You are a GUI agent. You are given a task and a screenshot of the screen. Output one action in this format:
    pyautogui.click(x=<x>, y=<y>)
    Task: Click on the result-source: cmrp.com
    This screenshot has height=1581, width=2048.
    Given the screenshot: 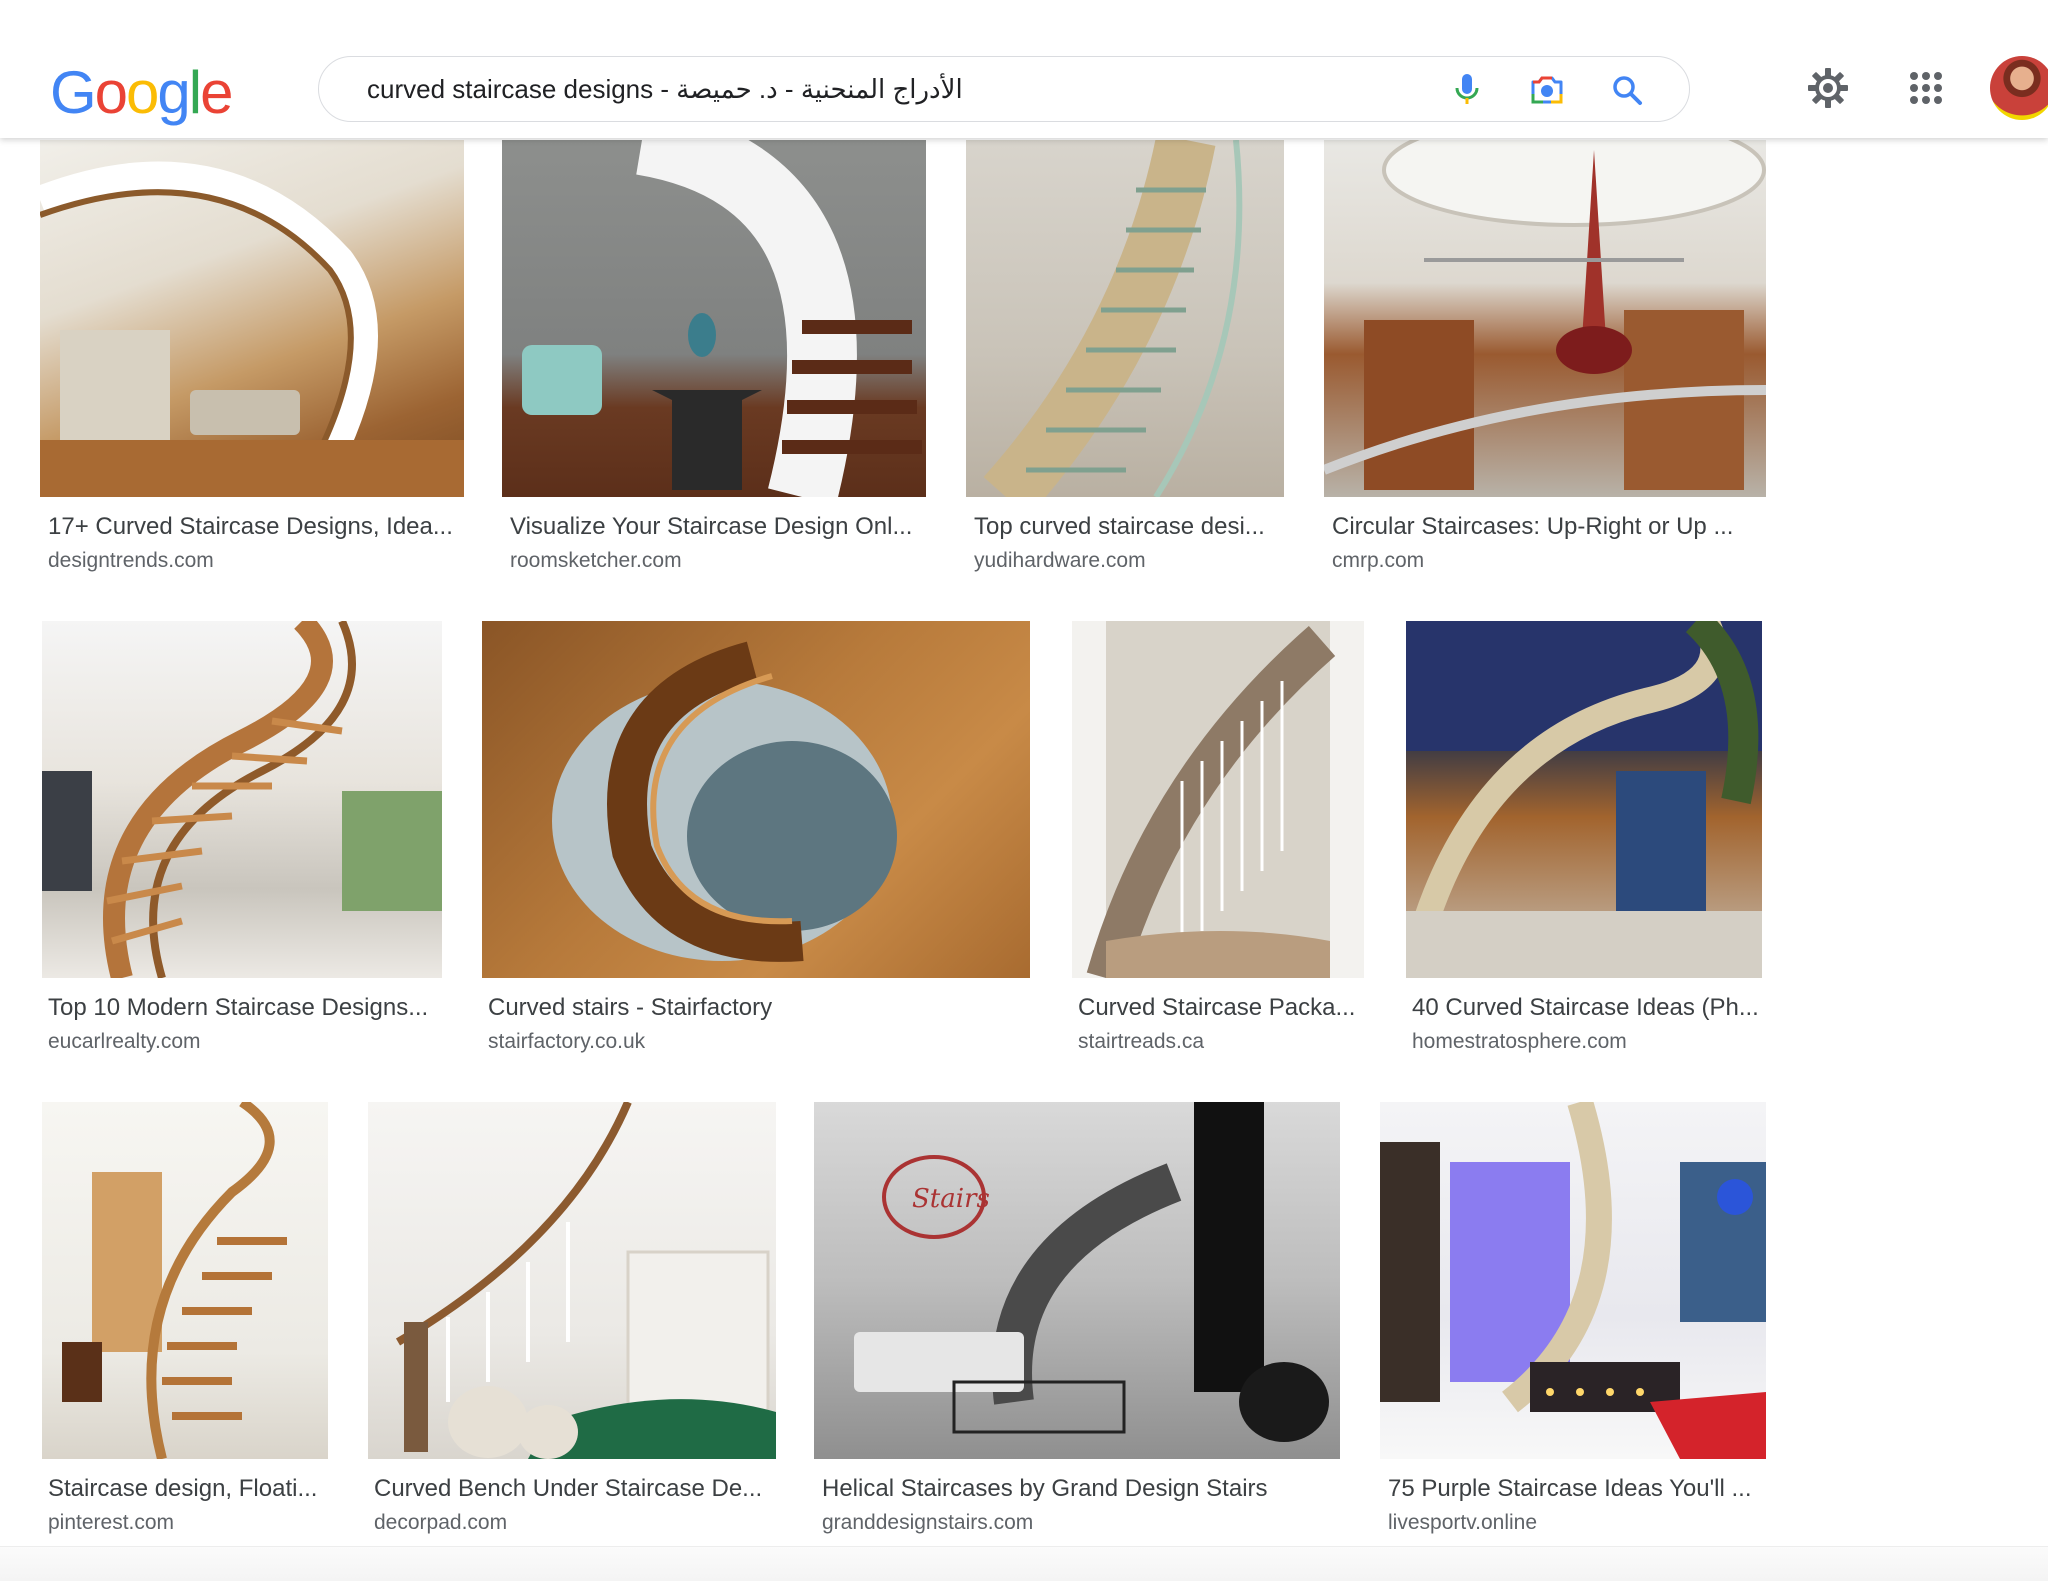 What is the action you would take?
    pyautogui.click(x=1378, y=561)
    